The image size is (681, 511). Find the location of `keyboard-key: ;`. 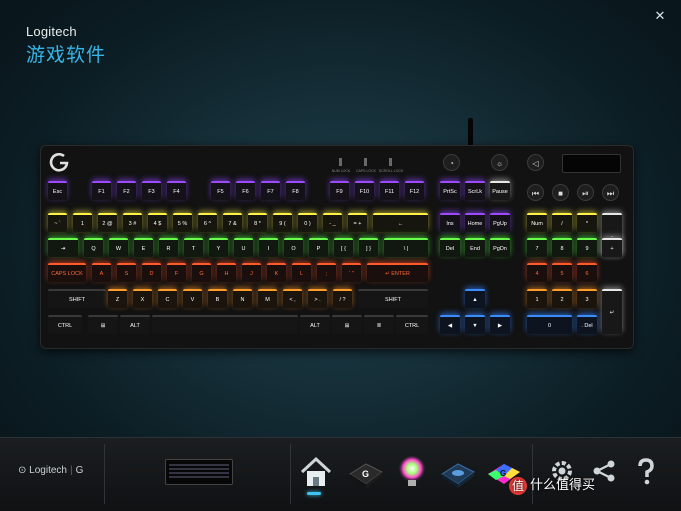

keyboard-key: ; is located at coordinates (326, 272).